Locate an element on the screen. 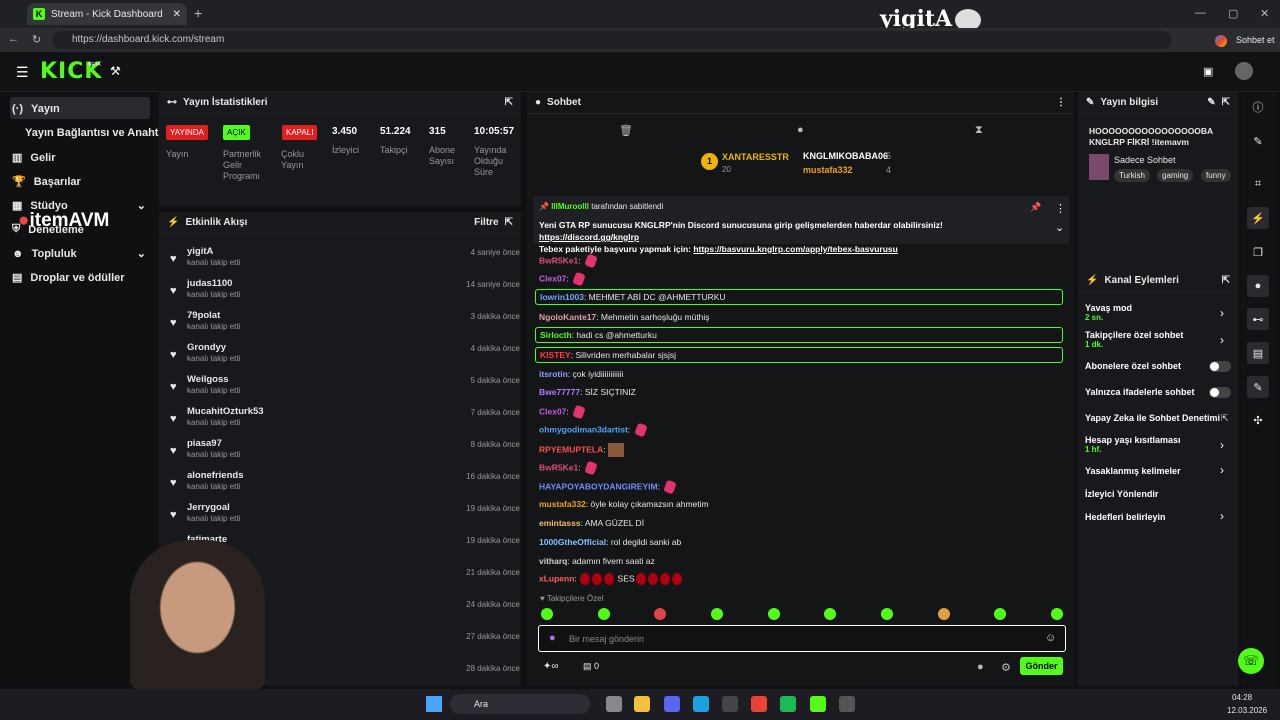 Image resolution: width=1280 pixels, height=720 pixels. gear-icon: ⚙ is located at coordinates (1006, 667).